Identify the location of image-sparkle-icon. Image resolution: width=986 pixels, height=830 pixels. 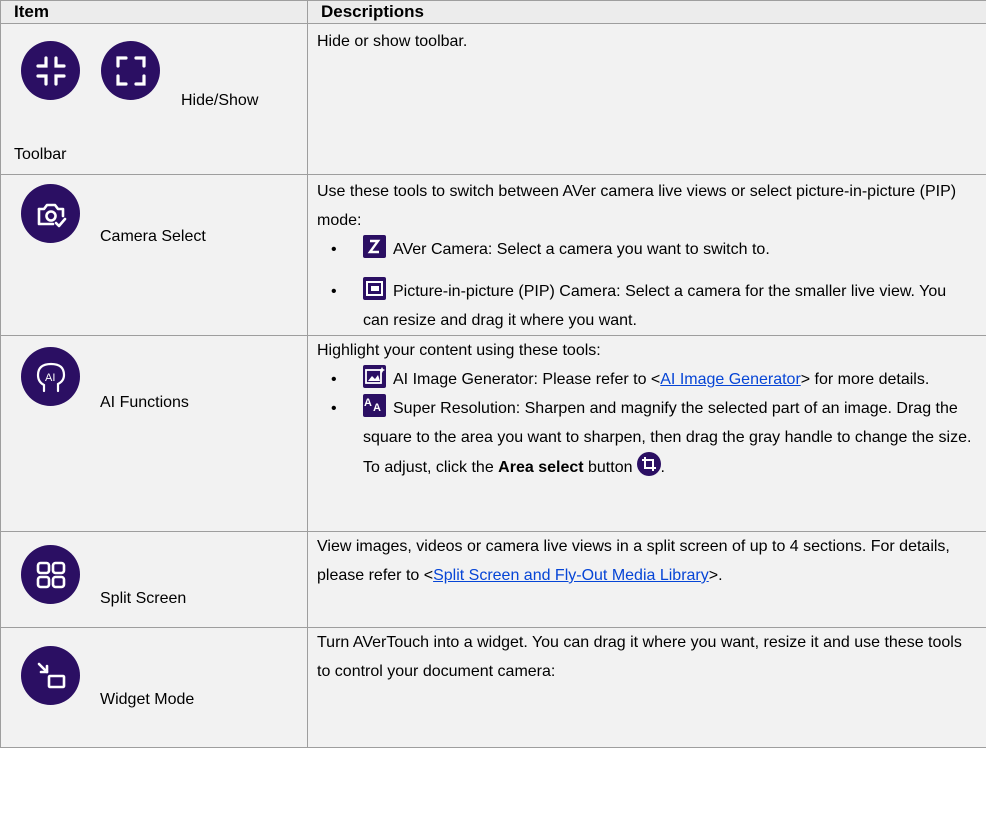
(374, 376).